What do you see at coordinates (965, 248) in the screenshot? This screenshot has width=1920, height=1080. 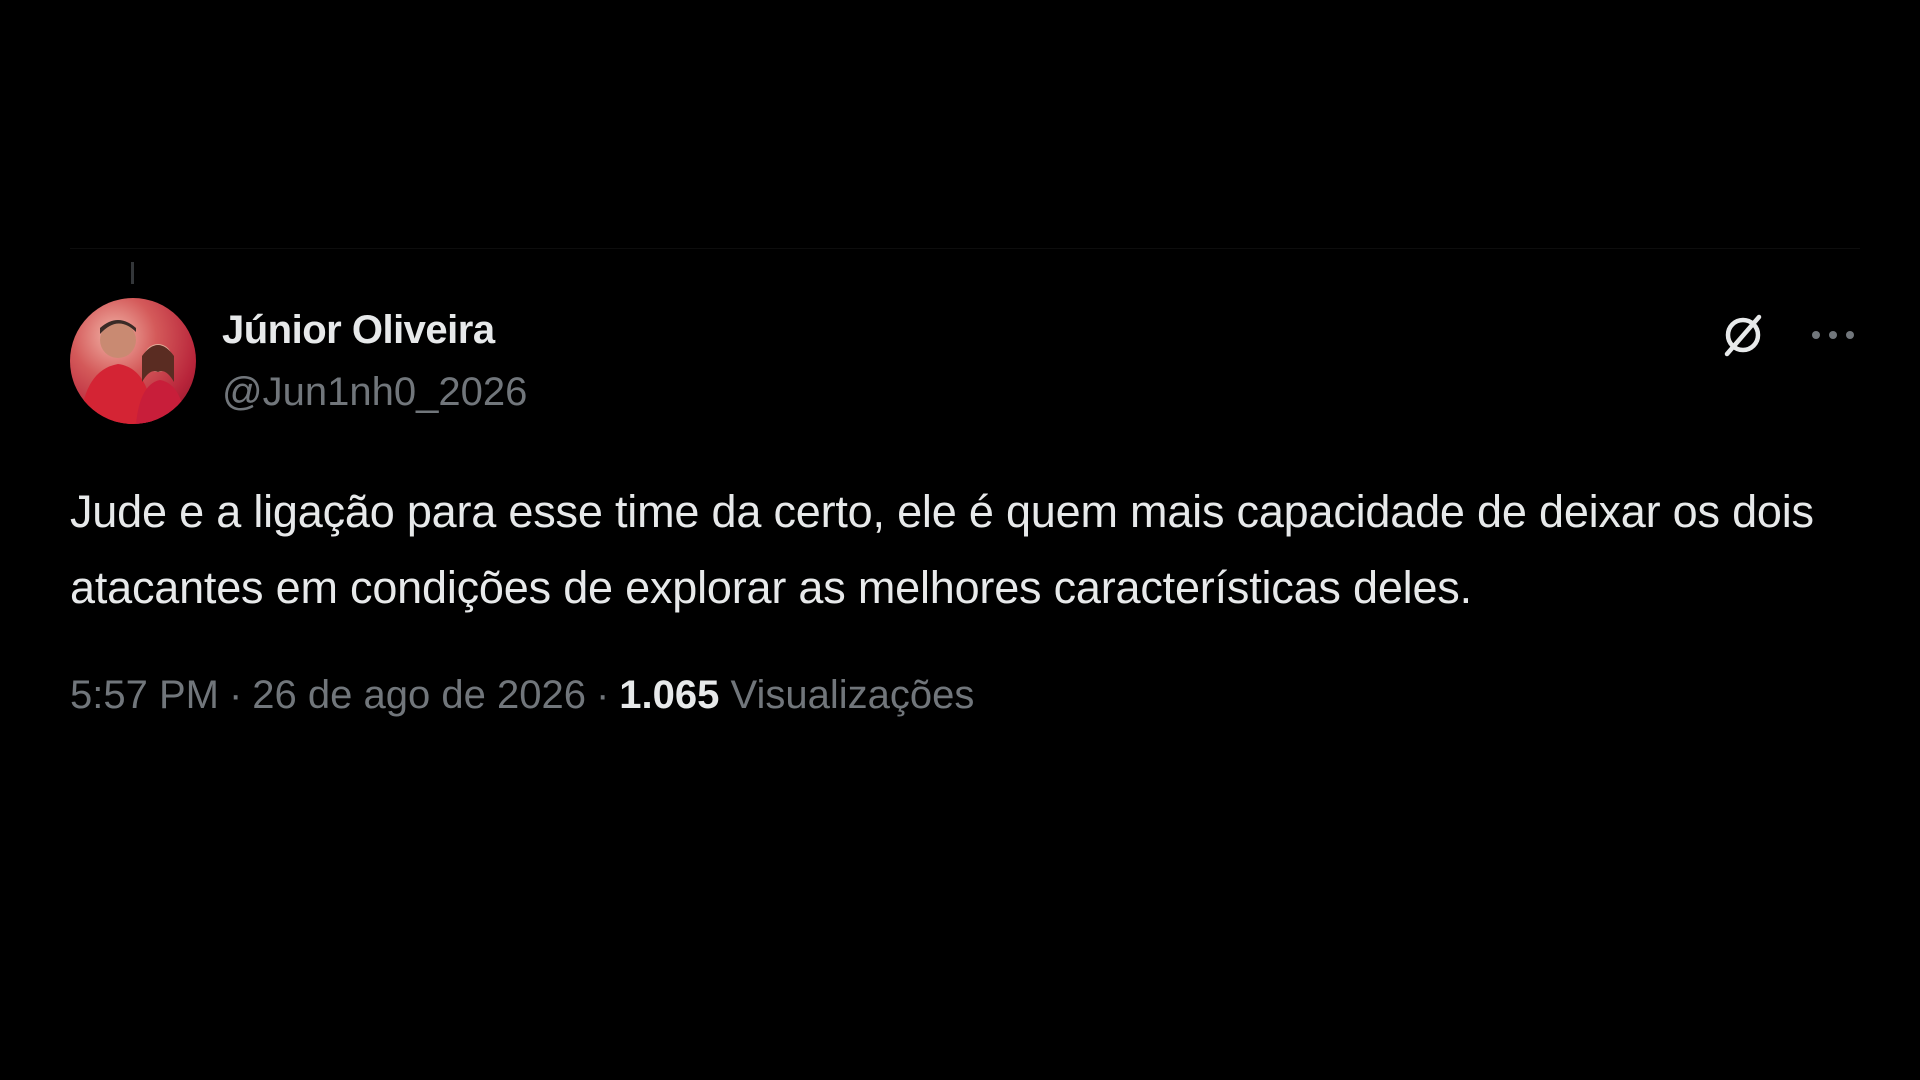 I see `top-divider` at bounding box center [965, 248].